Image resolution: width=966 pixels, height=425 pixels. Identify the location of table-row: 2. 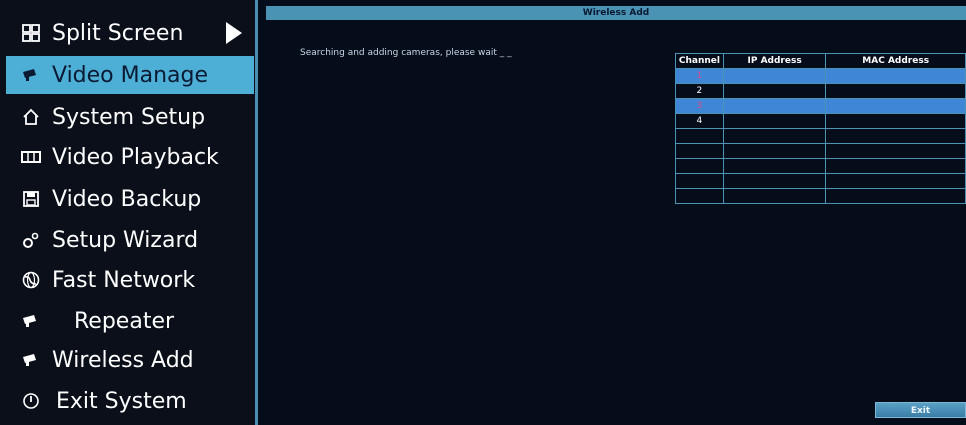
(820, 91).